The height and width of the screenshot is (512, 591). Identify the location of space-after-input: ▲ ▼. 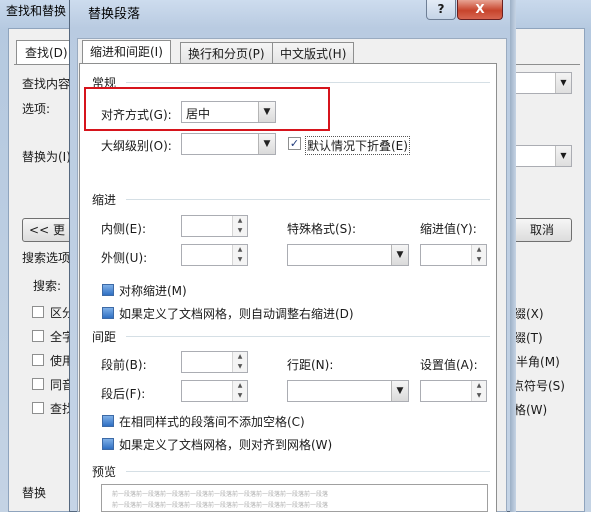
(214, 391).